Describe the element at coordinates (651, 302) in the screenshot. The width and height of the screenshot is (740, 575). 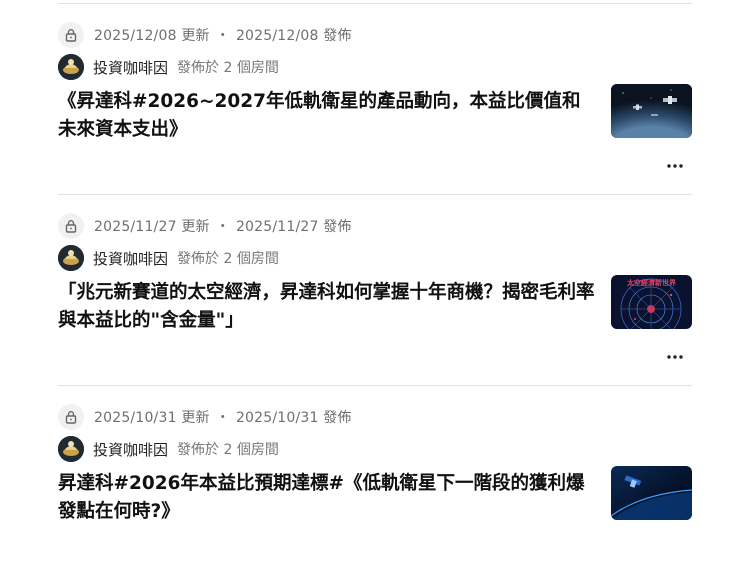
I see `post-thumbnail: 太空經濟新世界` at that location.